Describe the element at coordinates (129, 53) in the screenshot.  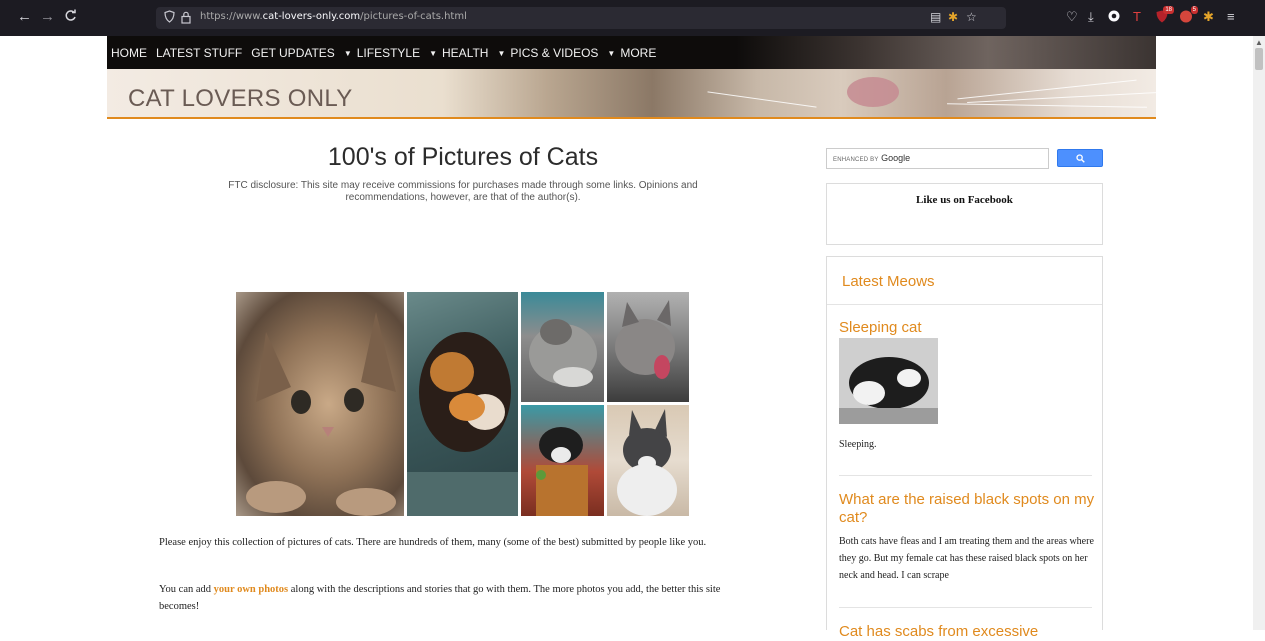
I see `nav-home: HOME` at that location.